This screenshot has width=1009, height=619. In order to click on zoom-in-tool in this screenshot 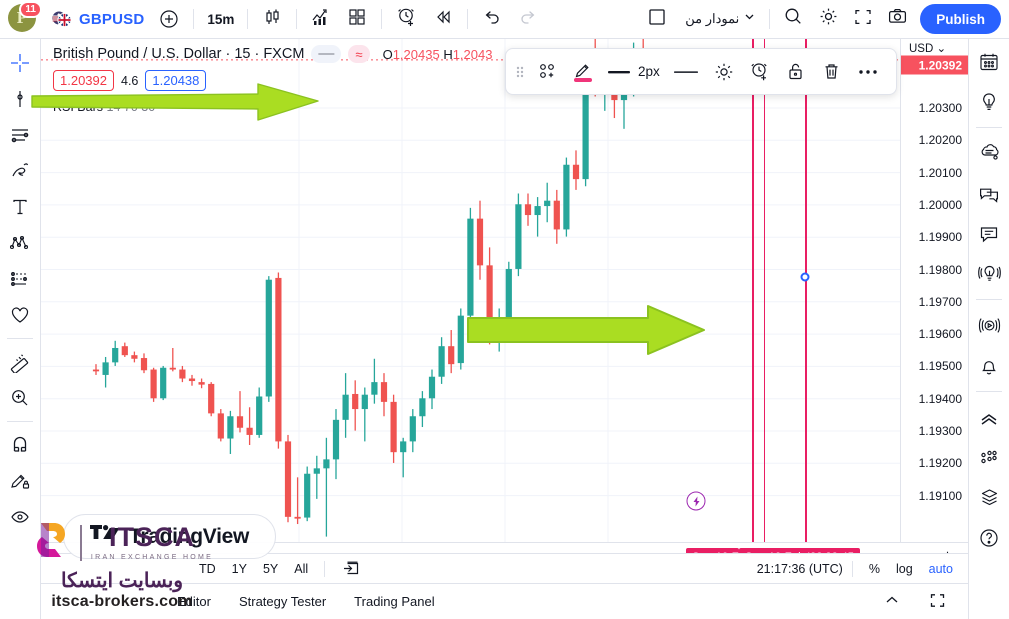, I will do `click(20, 397)`.